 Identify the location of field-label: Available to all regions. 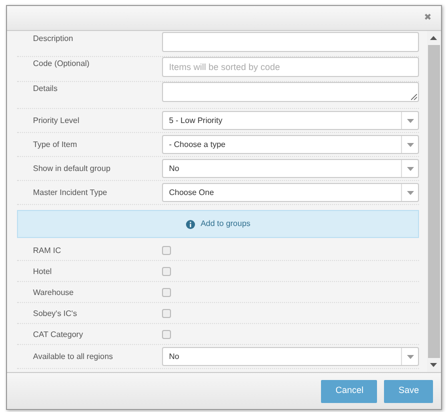
(73, 357).